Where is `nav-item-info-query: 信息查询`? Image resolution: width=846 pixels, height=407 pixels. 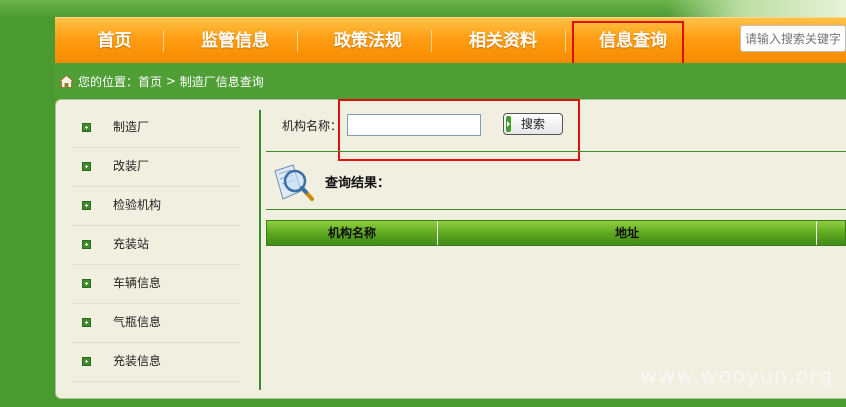 nav-item-info-query: 信息查询 is located at coordinates (633, 41).